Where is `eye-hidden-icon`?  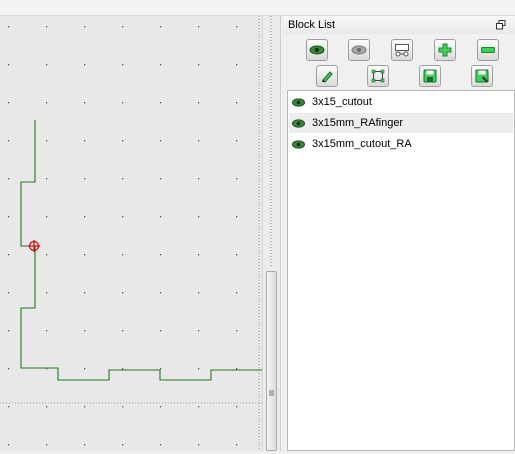 eye-hidden-icon is located at coordinates (359, 50).